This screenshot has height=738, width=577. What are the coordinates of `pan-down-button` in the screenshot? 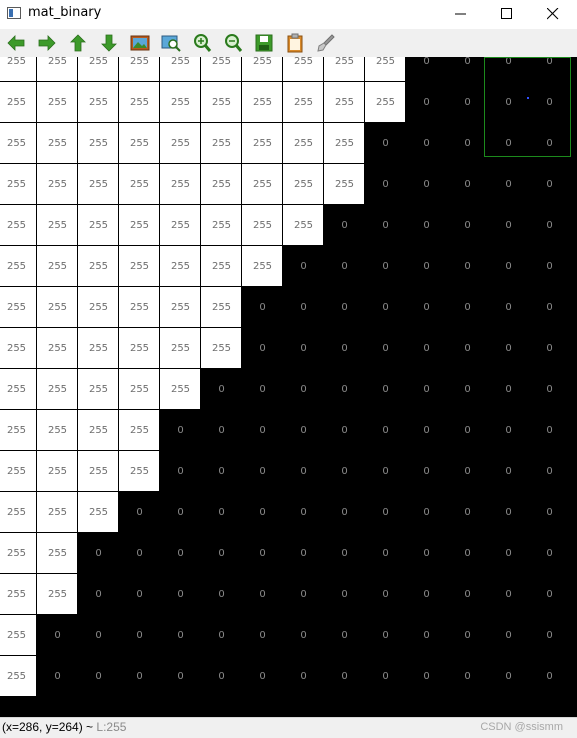 It's located at (109, 43).